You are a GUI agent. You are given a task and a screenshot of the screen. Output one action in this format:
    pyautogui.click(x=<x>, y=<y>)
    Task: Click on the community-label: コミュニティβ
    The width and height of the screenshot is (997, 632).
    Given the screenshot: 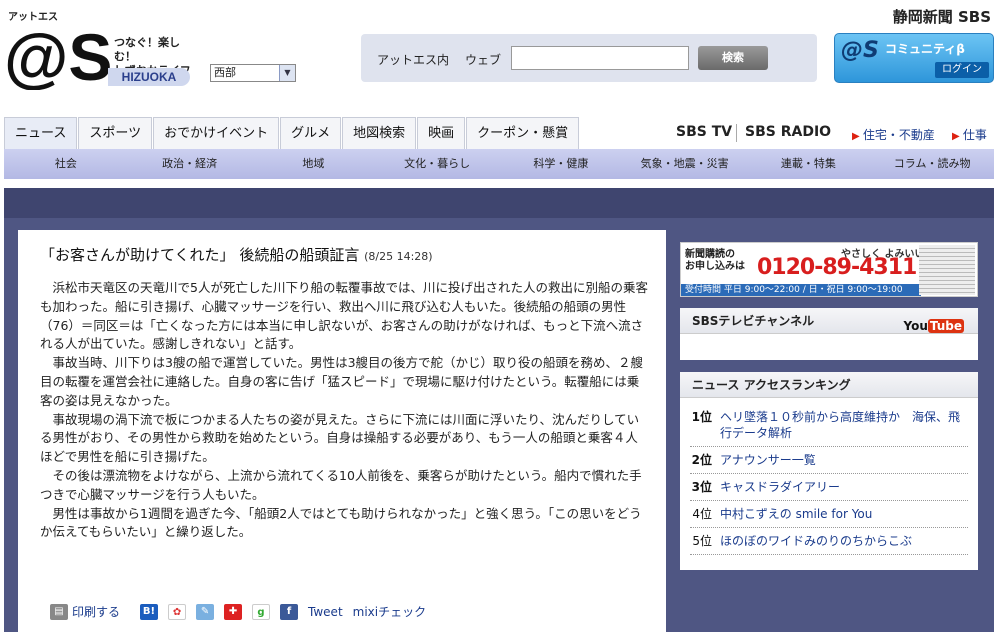 What is the action you would take?
    pyautogui.click(x=925, y=49)
    